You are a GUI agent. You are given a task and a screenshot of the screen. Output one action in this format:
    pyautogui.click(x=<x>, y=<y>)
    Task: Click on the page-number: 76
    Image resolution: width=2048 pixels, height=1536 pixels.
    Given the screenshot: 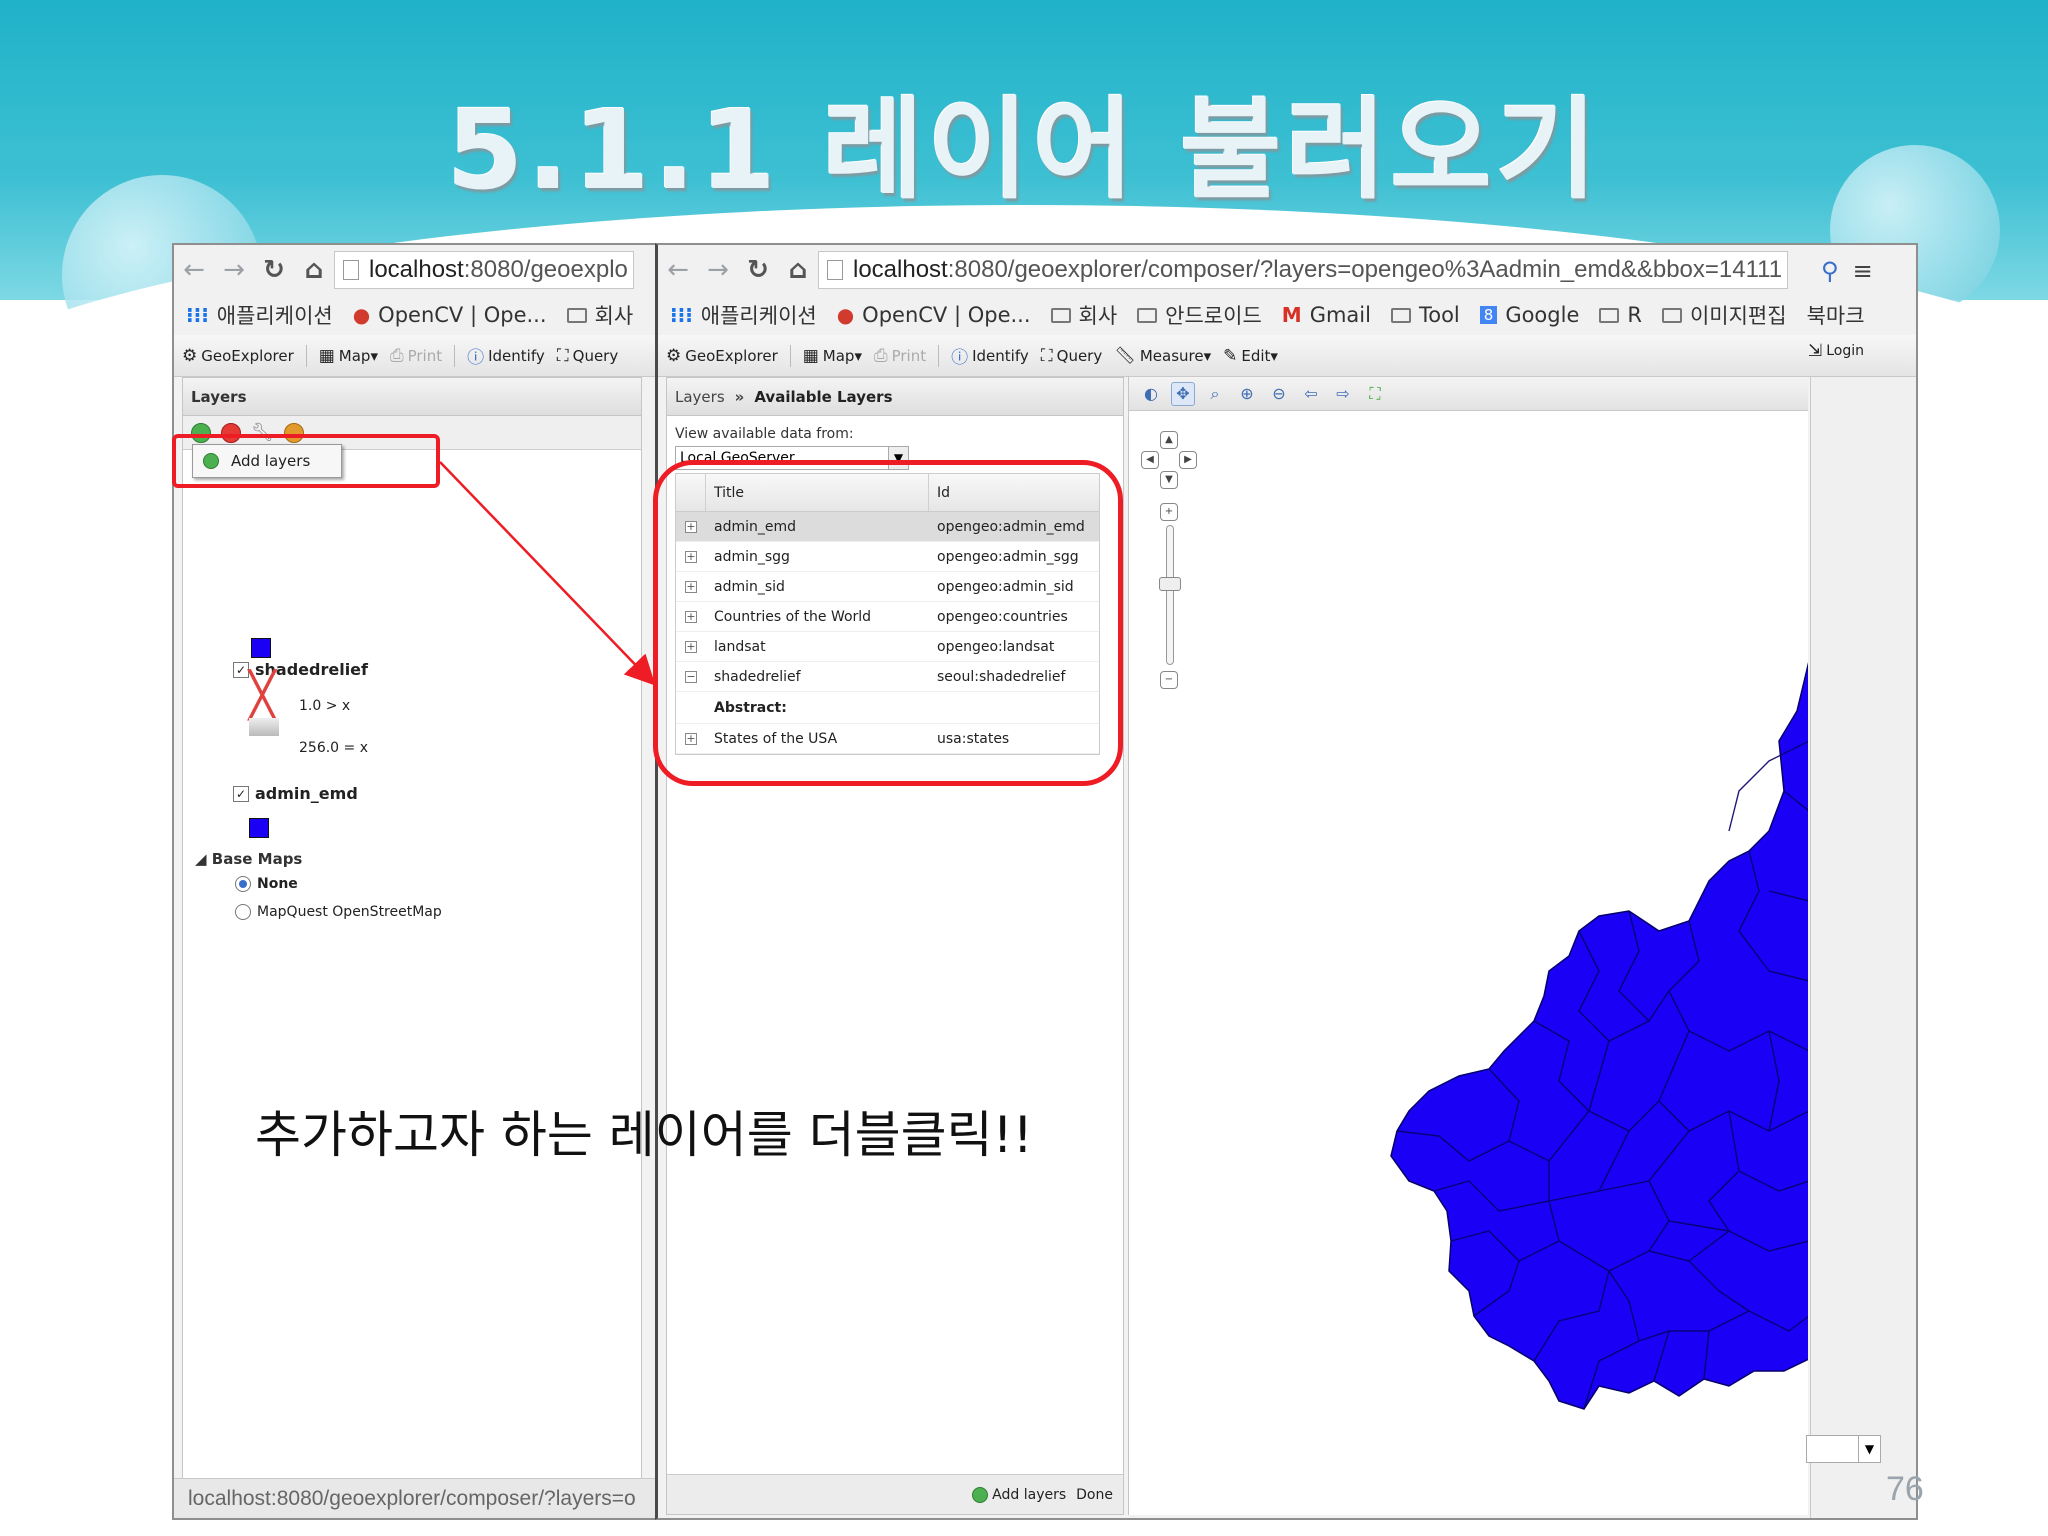 What is the action you would take?
    pyautogui.click(x=1905, y=1489)
    